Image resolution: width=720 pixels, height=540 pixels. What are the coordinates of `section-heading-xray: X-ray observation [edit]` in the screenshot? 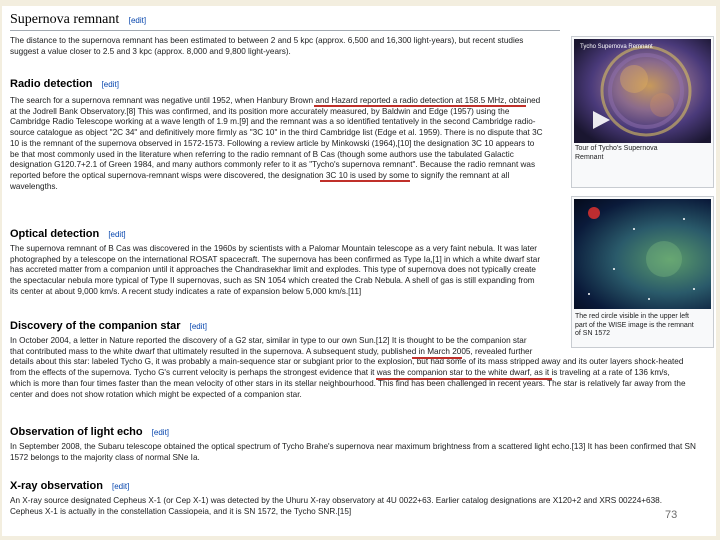 It's located at (70, 486).